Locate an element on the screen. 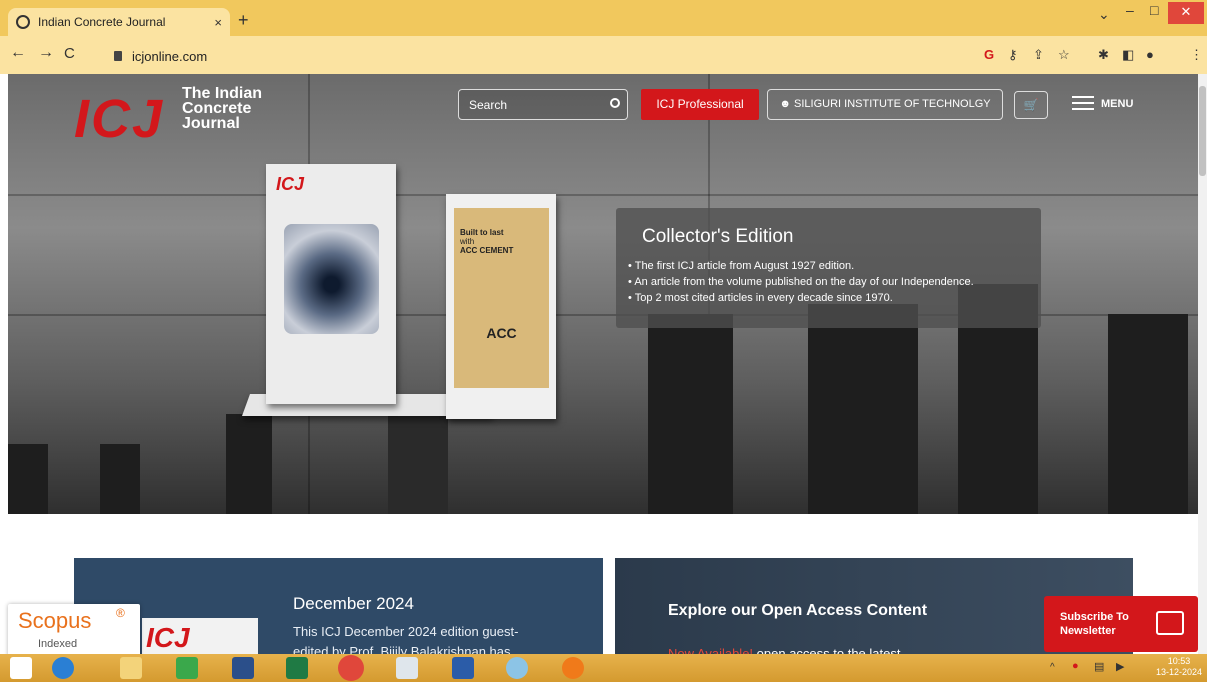 The height and width of the screenshot is (682, 1207). newspaper-icon is located at coordinates (1170, 623).